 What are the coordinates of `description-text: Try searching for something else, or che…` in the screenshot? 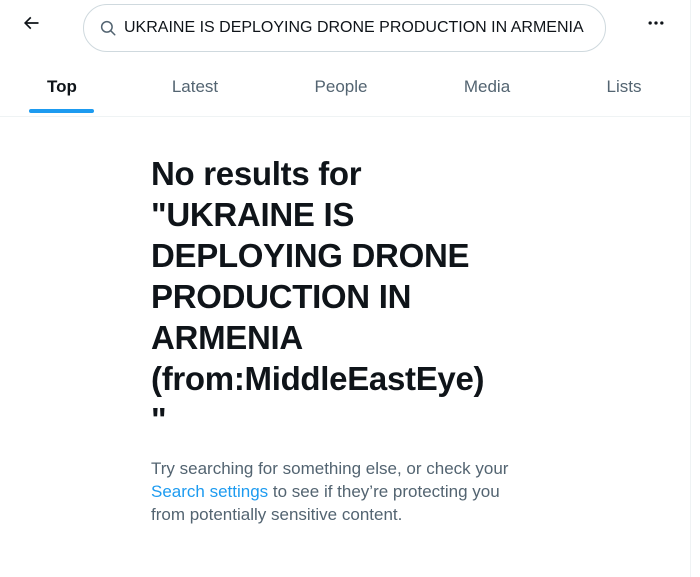 It's located at (330, 468).